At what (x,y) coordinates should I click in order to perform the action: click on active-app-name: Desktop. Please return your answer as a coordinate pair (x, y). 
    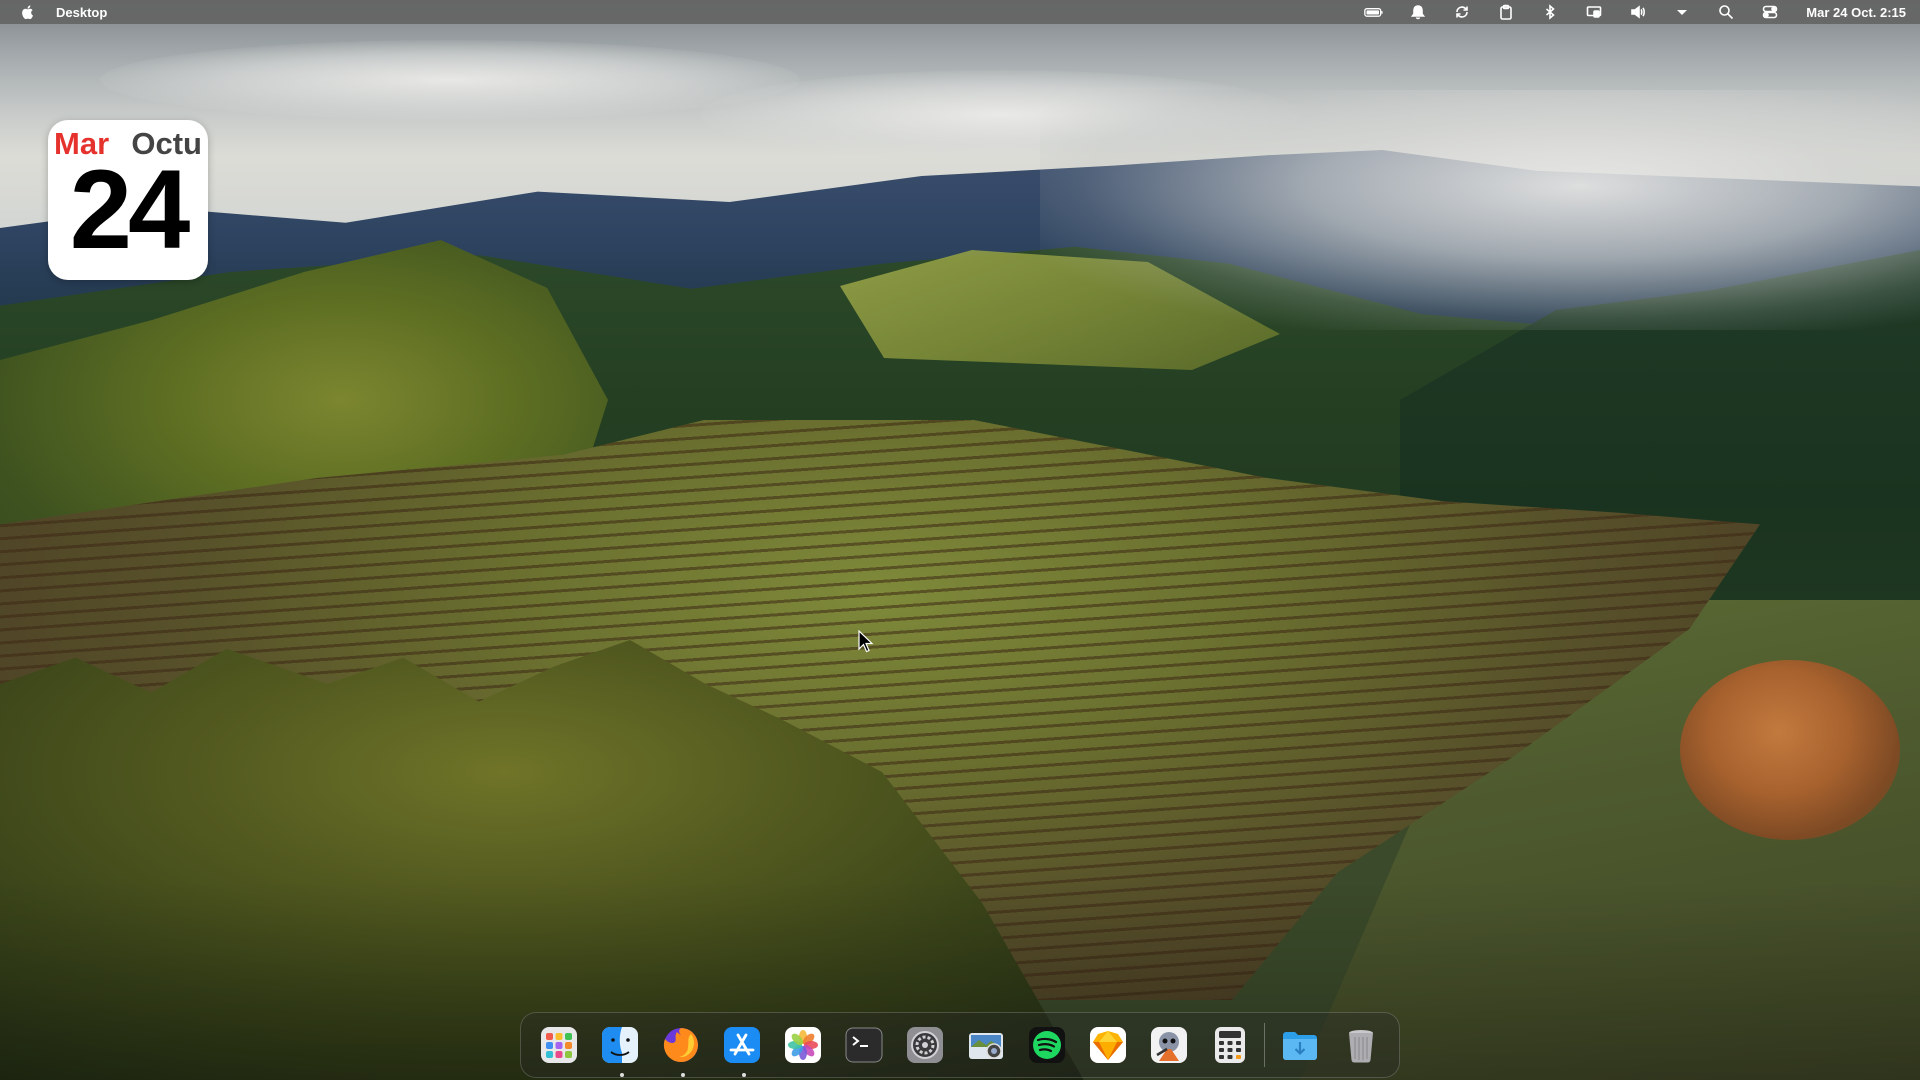
    Looking at the image, I should click on (81, 12).